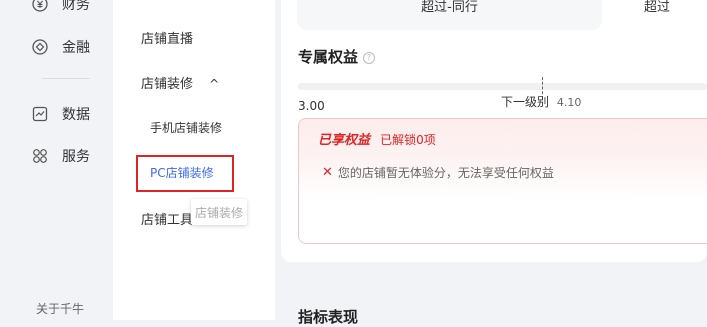 Image resolution: width=707 pixels, height=327 pixels. I want to click on benefit-message-row: ✕ 您的店铺暂无体验分，无法享受任何权益, so click(438, 172).